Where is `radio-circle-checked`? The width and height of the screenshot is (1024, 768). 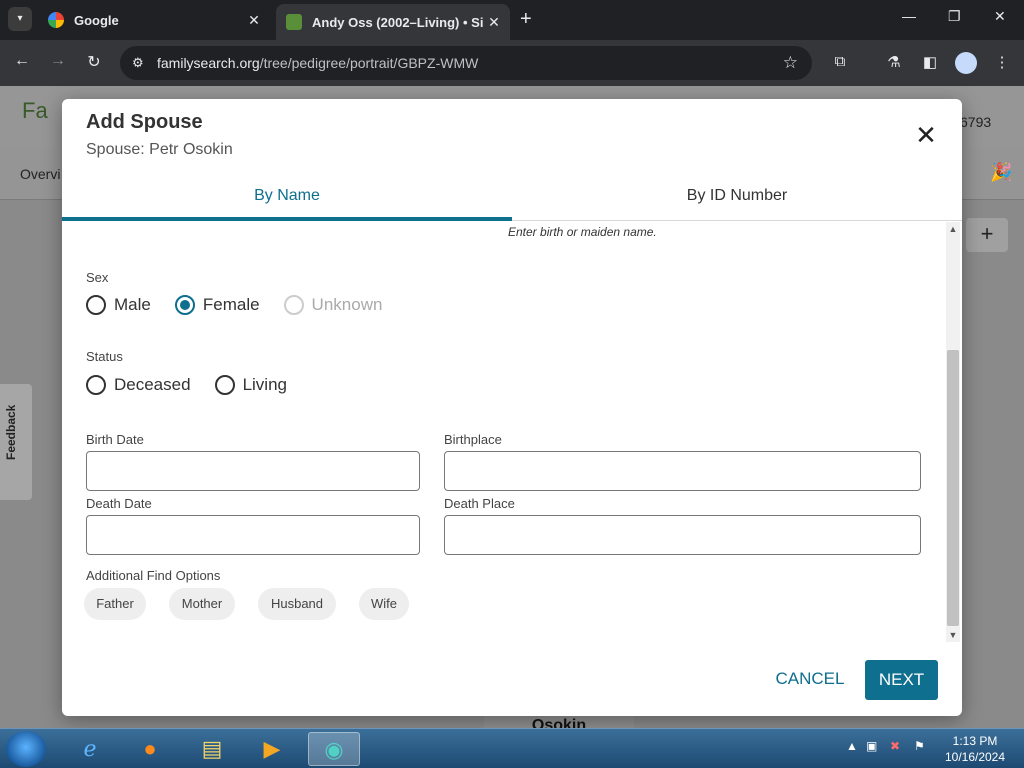 radio-circle-checked is located at coordinates (184, 305).